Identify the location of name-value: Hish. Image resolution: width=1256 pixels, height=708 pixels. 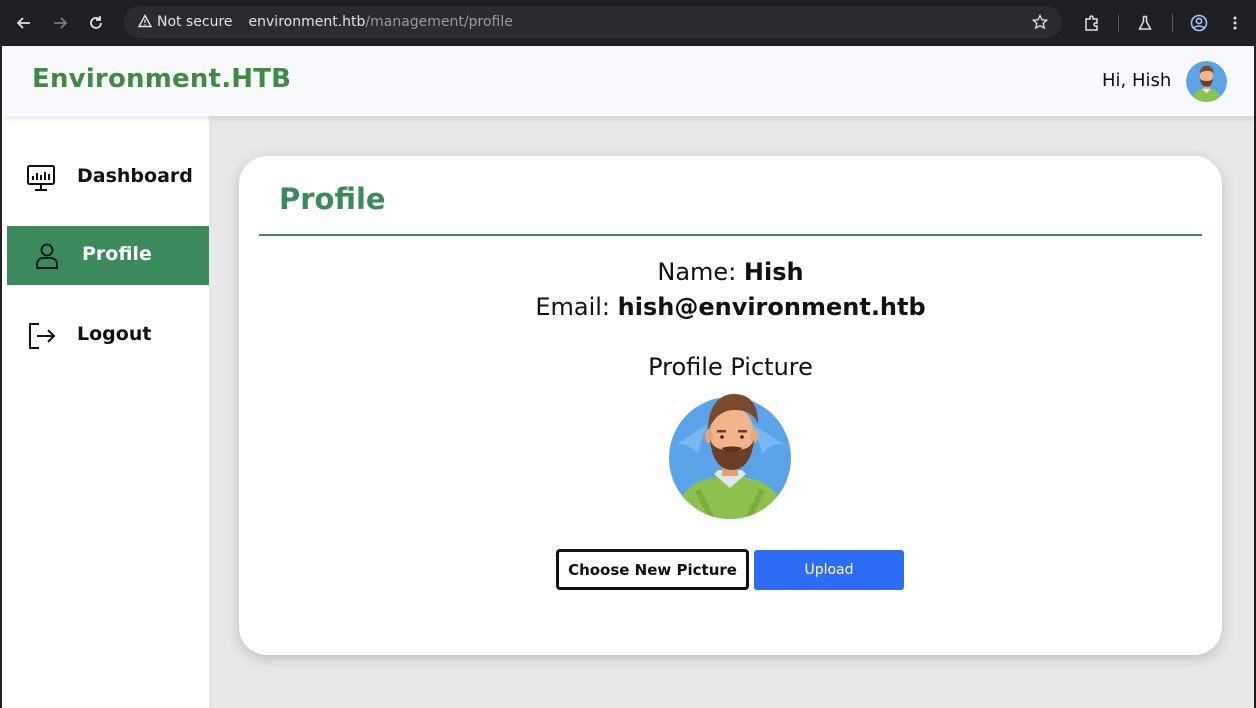
(773, 272).